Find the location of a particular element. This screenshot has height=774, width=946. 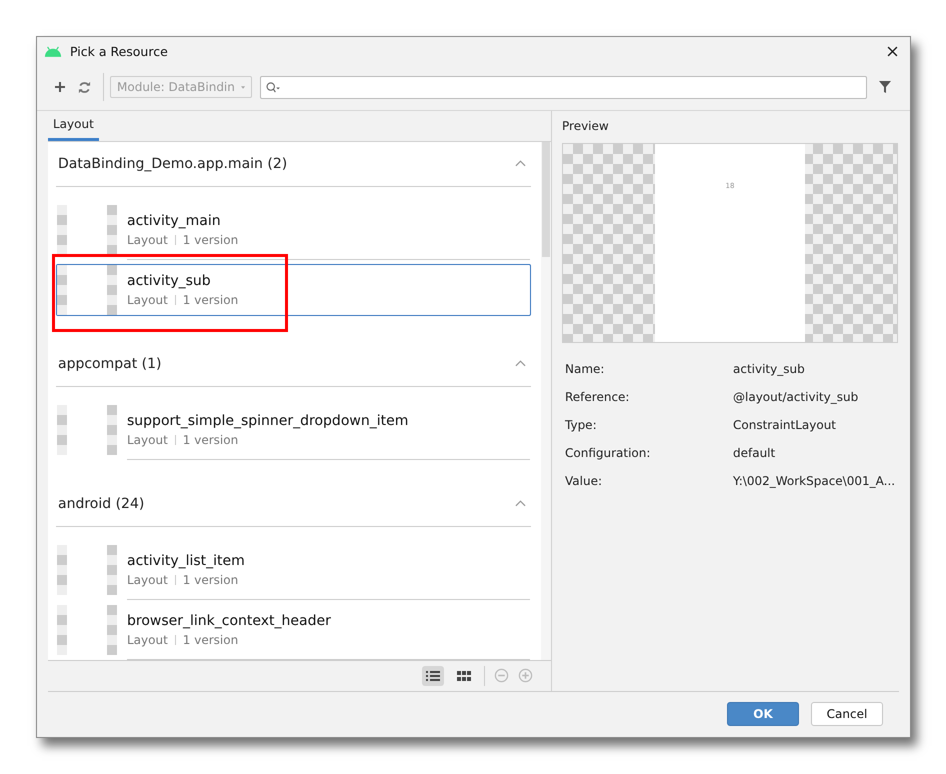

list-icon is located at coordinates (433, 675).